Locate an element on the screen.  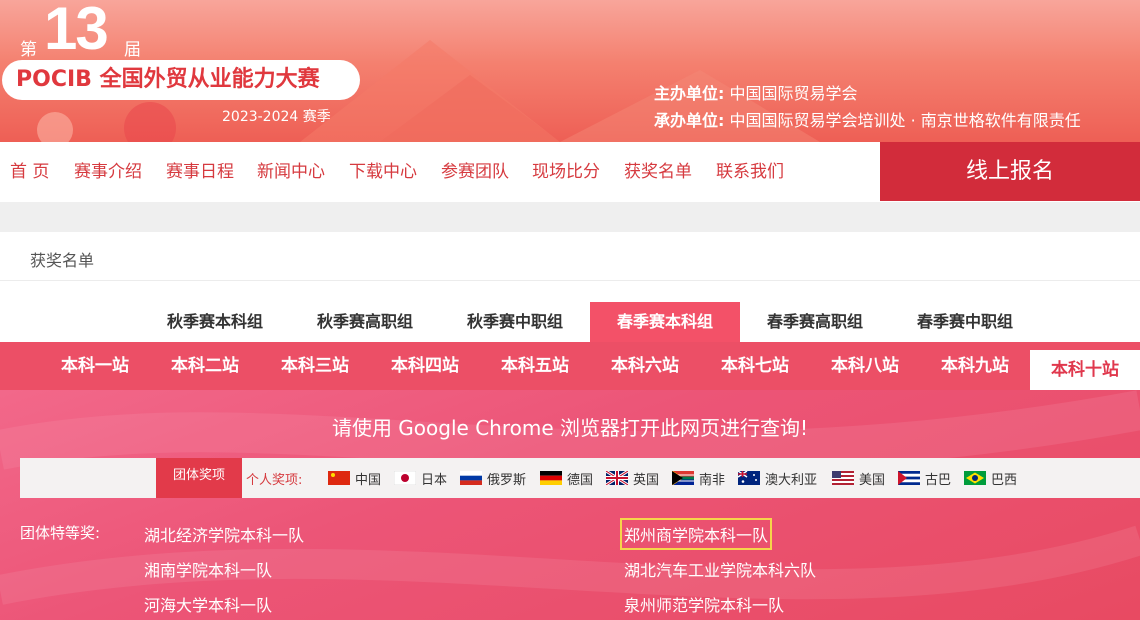
russia-flag-icon is located at coordinates (471, 478).